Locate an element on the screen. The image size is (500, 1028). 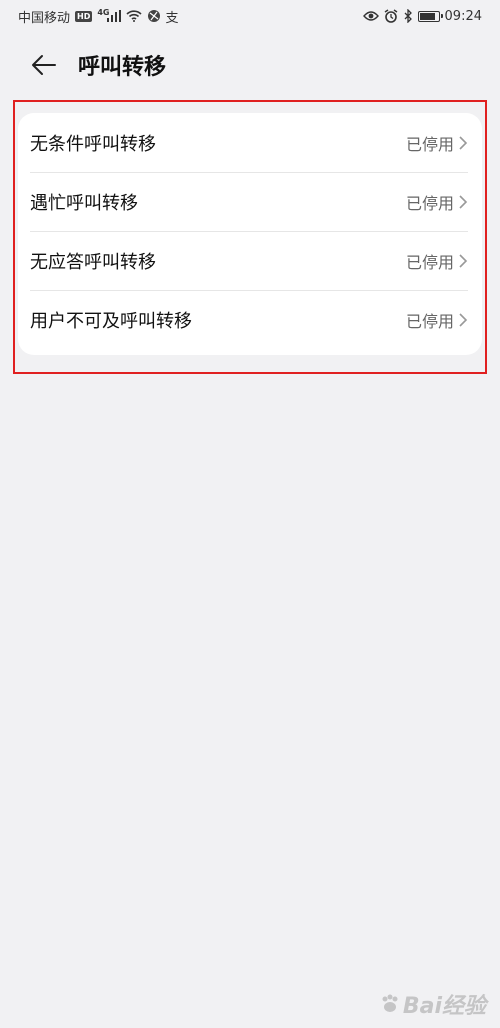
back-button is located at coordinates (44, 65).